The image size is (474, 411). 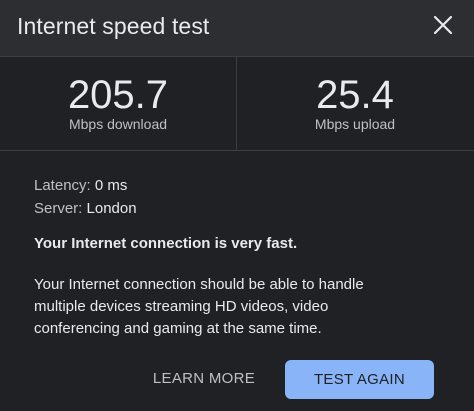 I want to click on test-again-button: TEST AGAIN, so click(x=359, y=379).